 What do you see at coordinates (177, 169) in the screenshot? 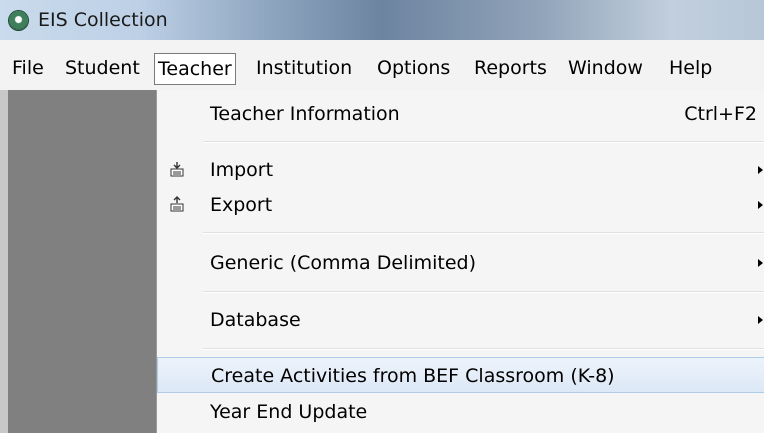
I see `import-icon` at bounding box center [177, 169].